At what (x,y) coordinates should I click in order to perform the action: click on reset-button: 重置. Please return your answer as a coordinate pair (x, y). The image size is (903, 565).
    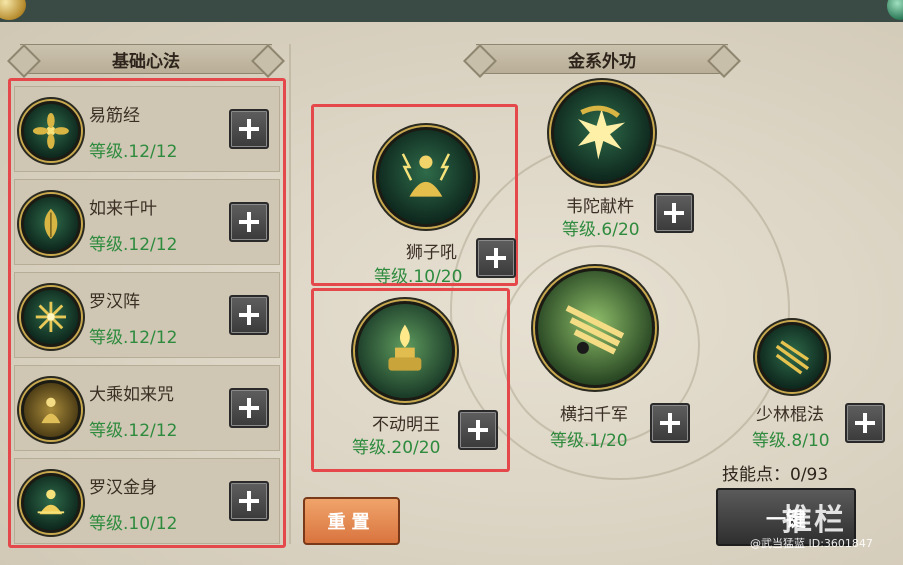
    Looking at the image, I should click on (351, 521).